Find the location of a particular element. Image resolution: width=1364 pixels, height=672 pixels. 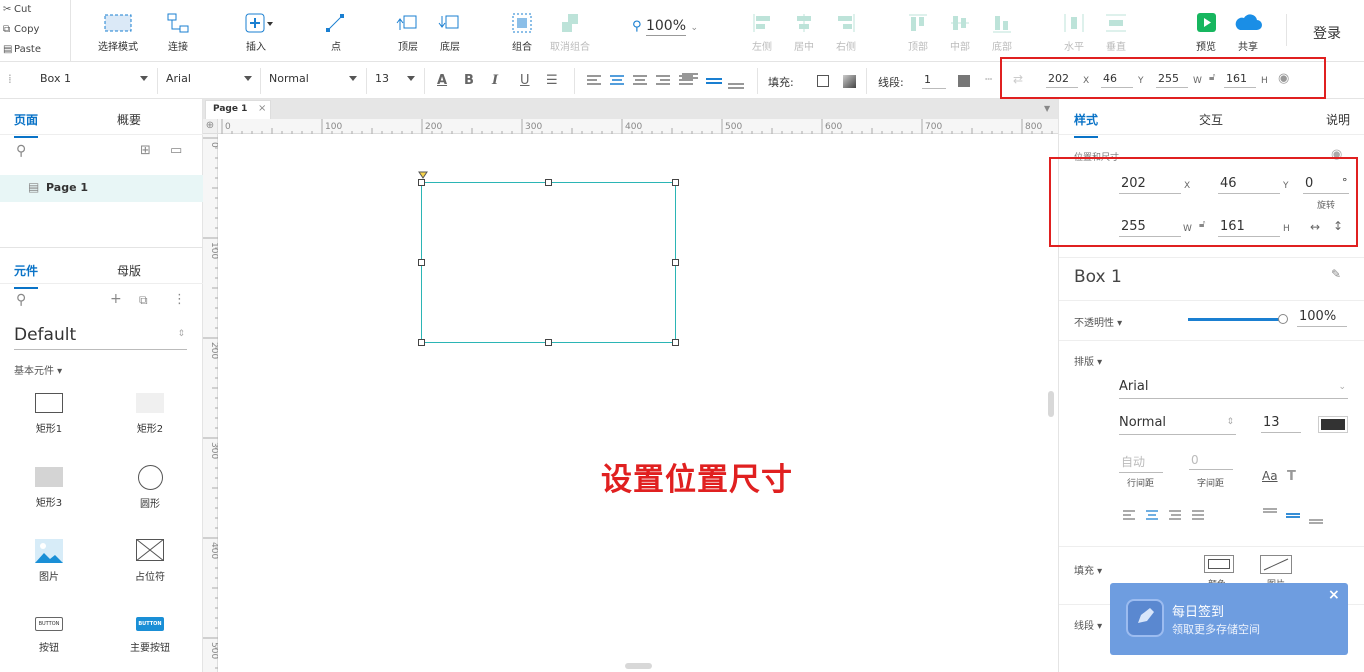

canvas-tab-bar: Page 1 × ▼ is located at coordinates (630, 109).